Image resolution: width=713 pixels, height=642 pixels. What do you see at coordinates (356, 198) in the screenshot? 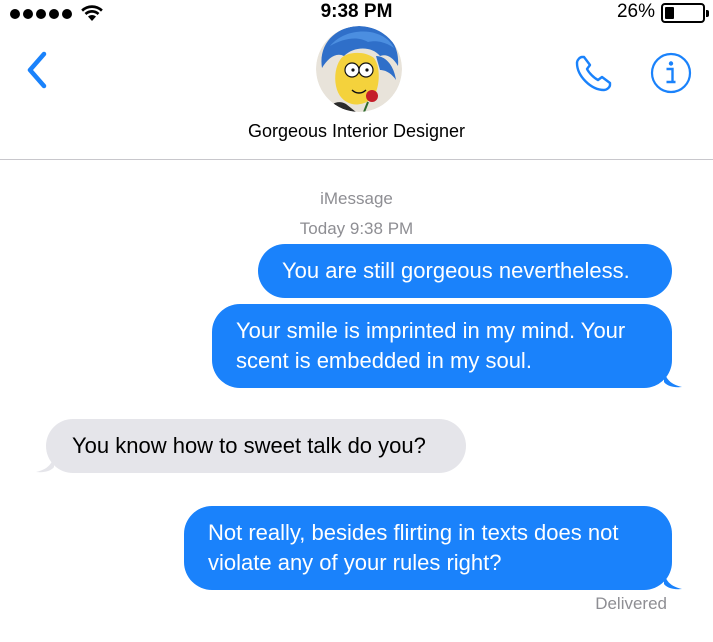
I see `service-label: iMessage` at bounding box center [356, 198].